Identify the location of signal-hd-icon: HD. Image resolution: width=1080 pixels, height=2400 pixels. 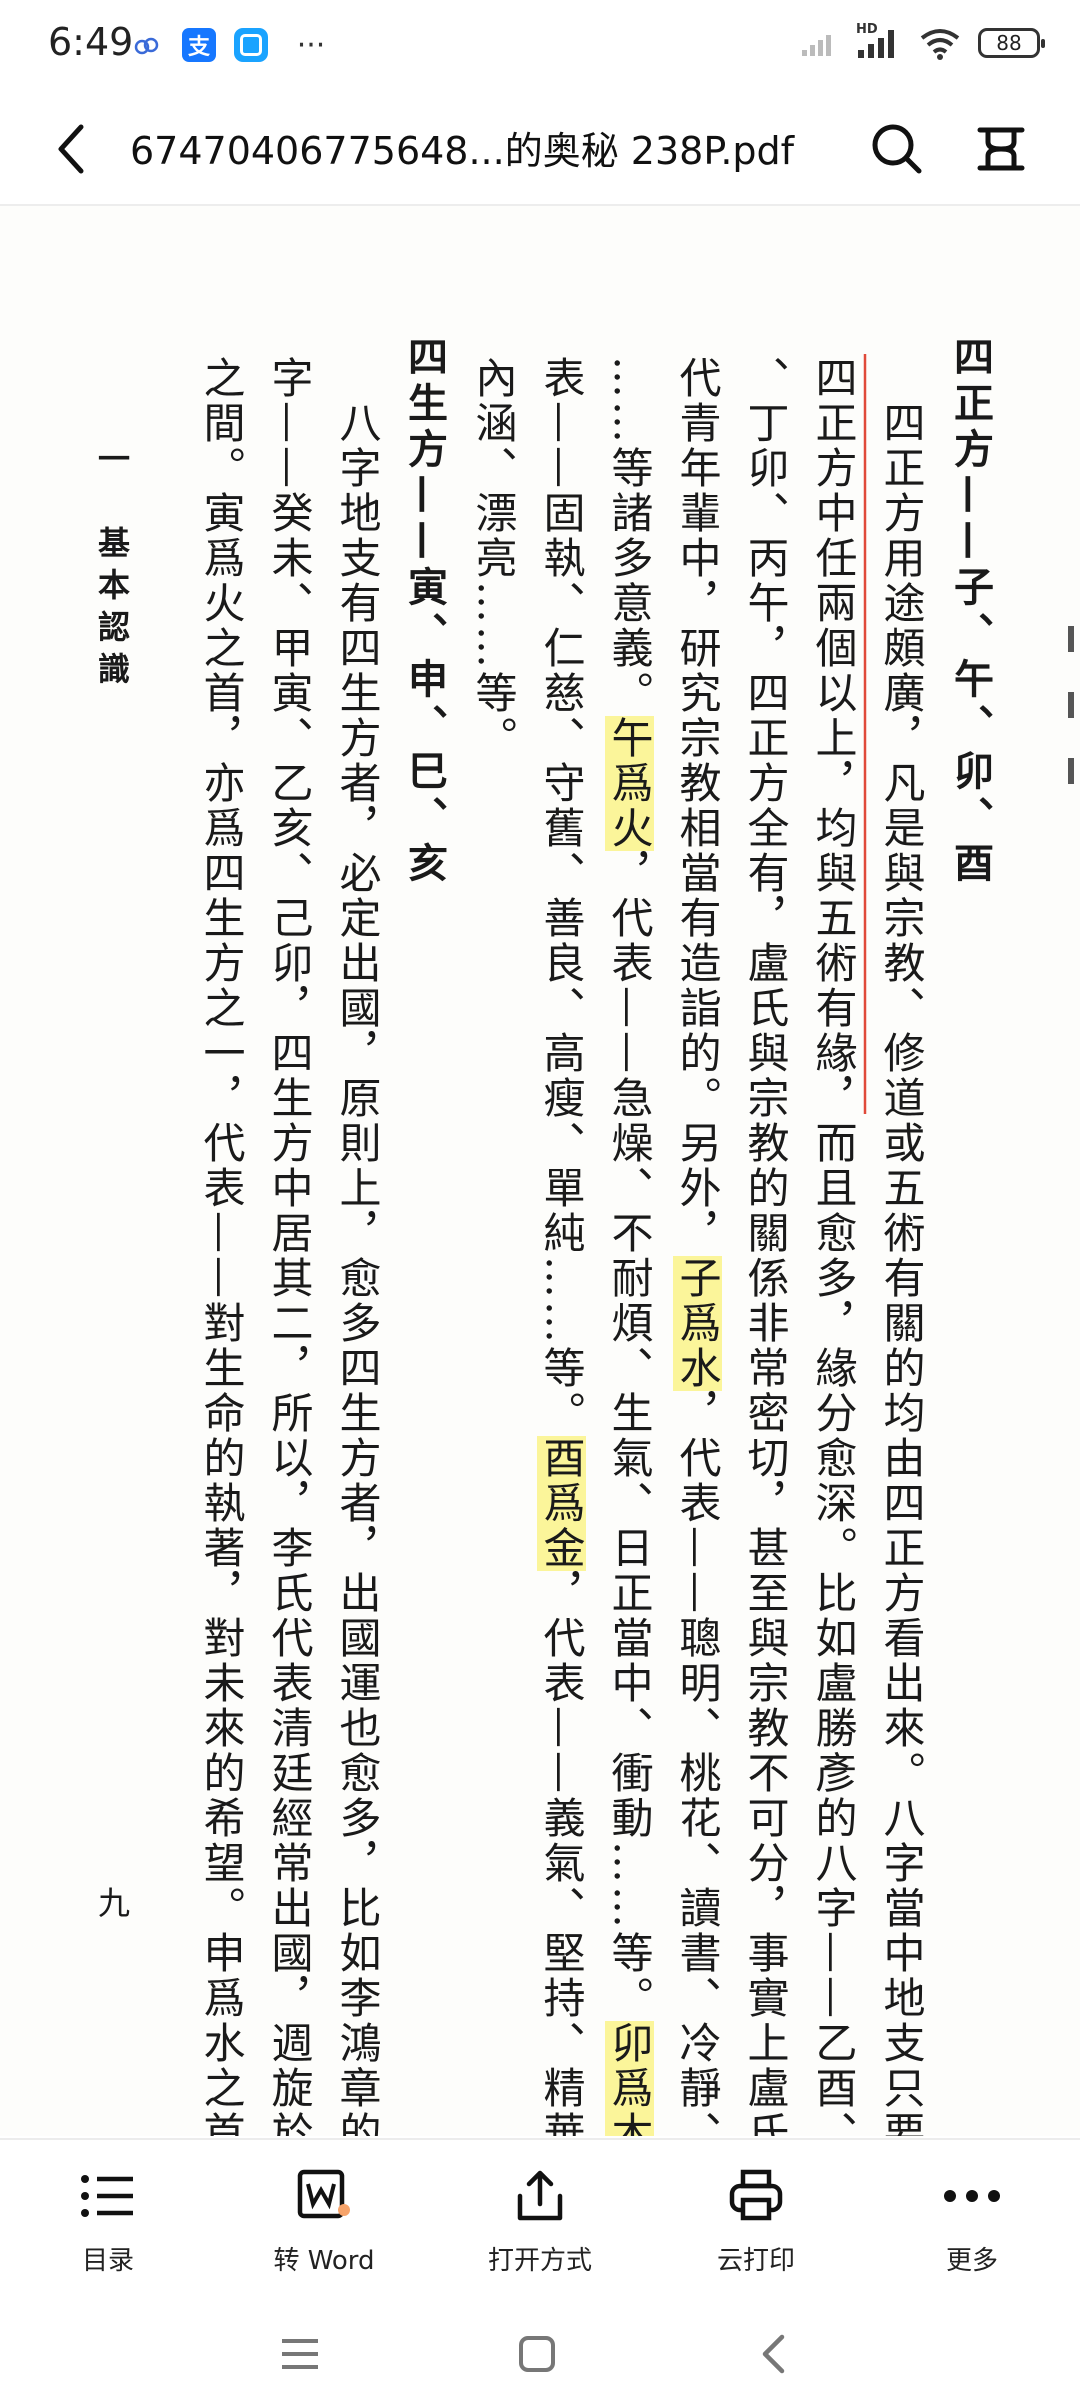
(878, 41).